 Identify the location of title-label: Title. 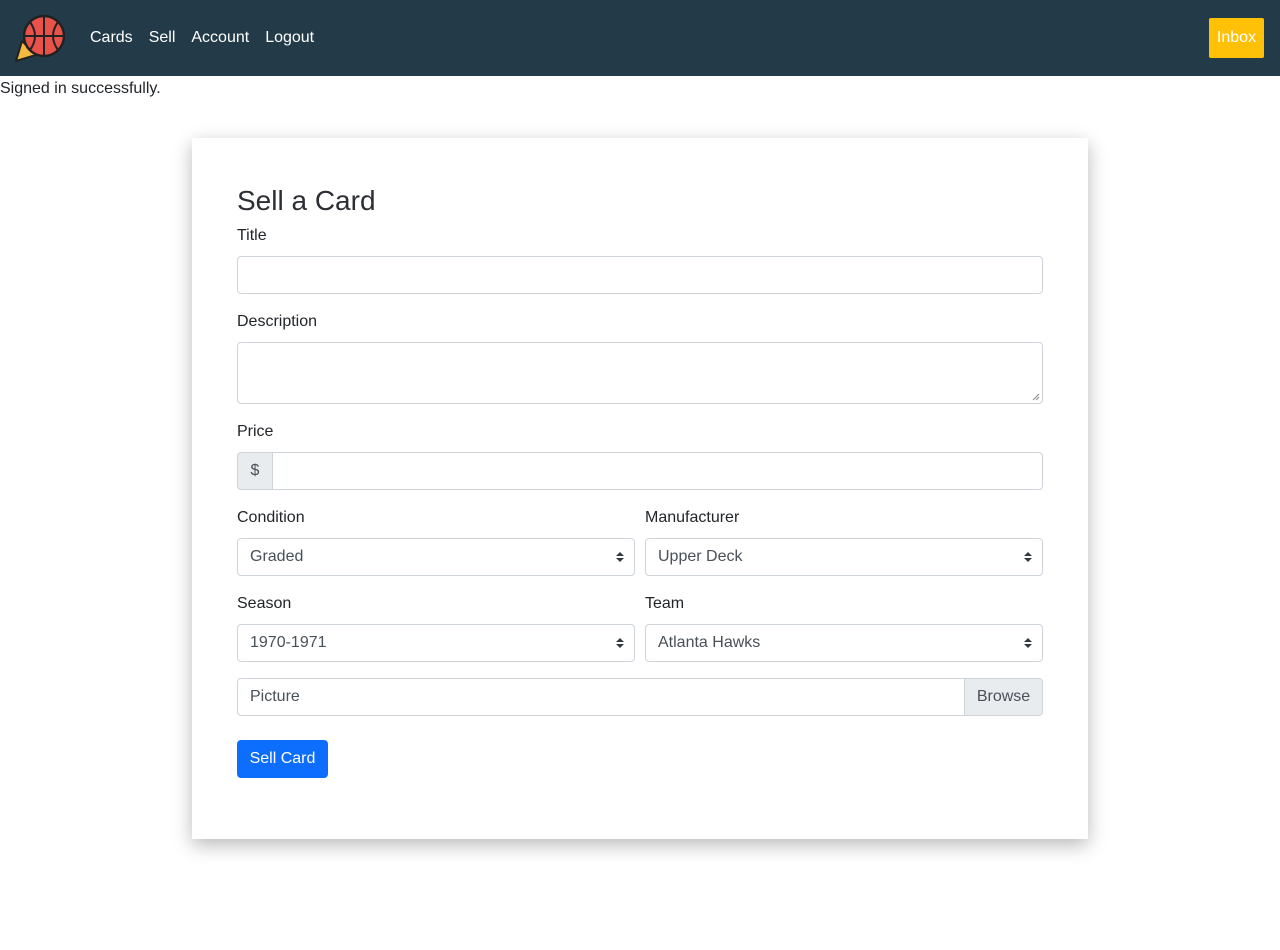
(252, 235).